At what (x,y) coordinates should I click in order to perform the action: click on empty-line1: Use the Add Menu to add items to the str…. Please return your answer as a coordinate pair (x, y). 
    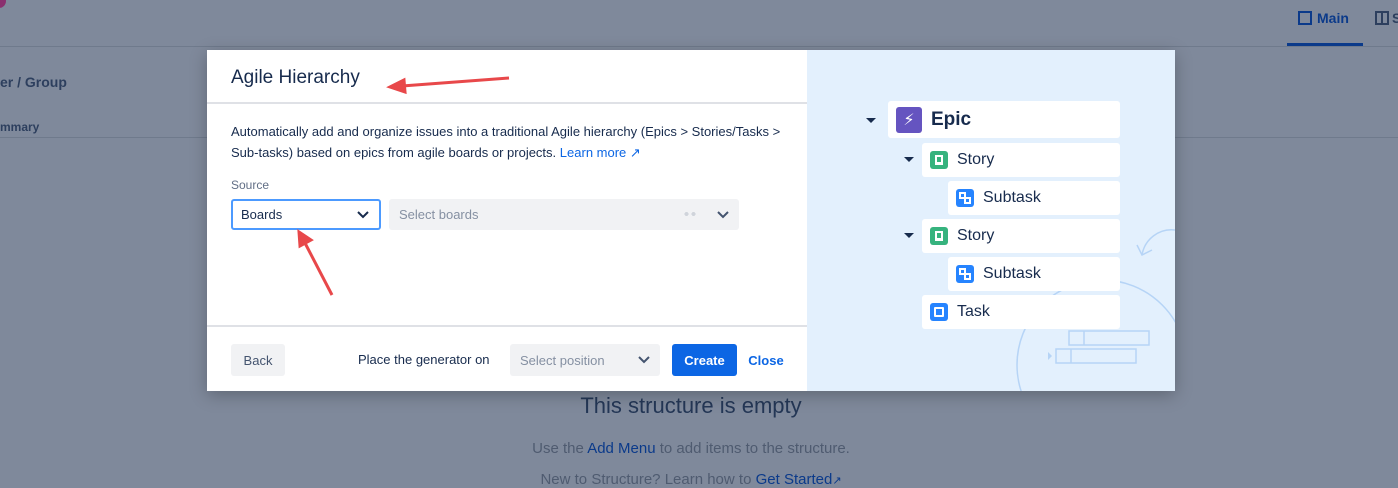
    Looking at the image, I should click on (691, 448).